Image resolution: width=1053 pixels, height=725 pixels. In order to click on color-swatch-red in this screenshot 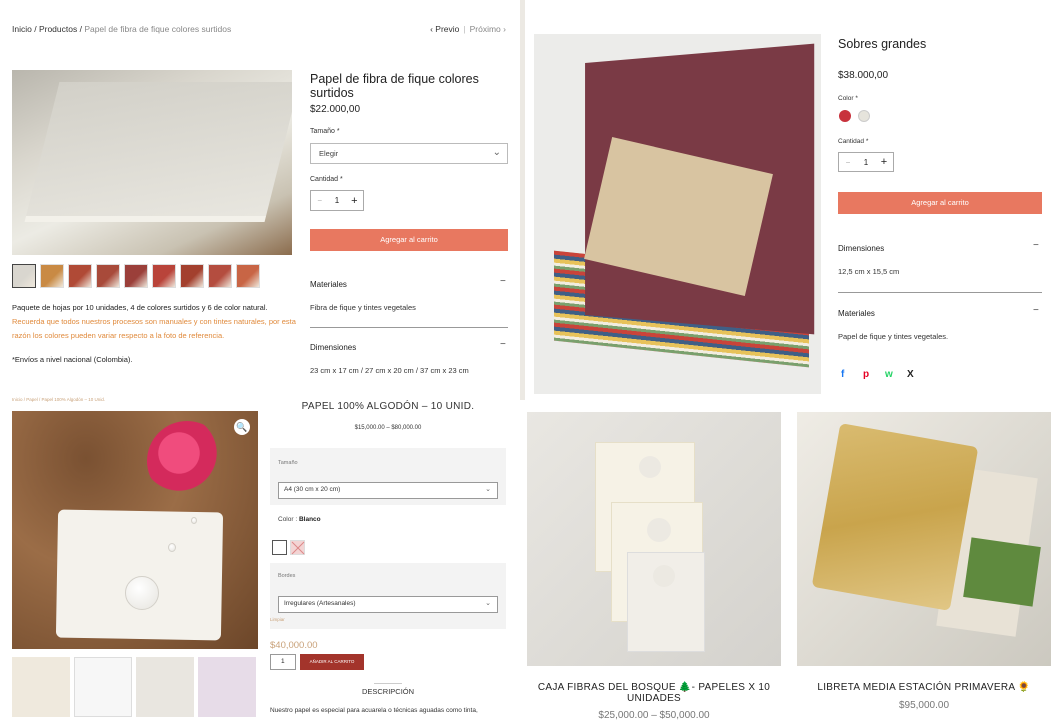, I will do `click(845, 116)`.